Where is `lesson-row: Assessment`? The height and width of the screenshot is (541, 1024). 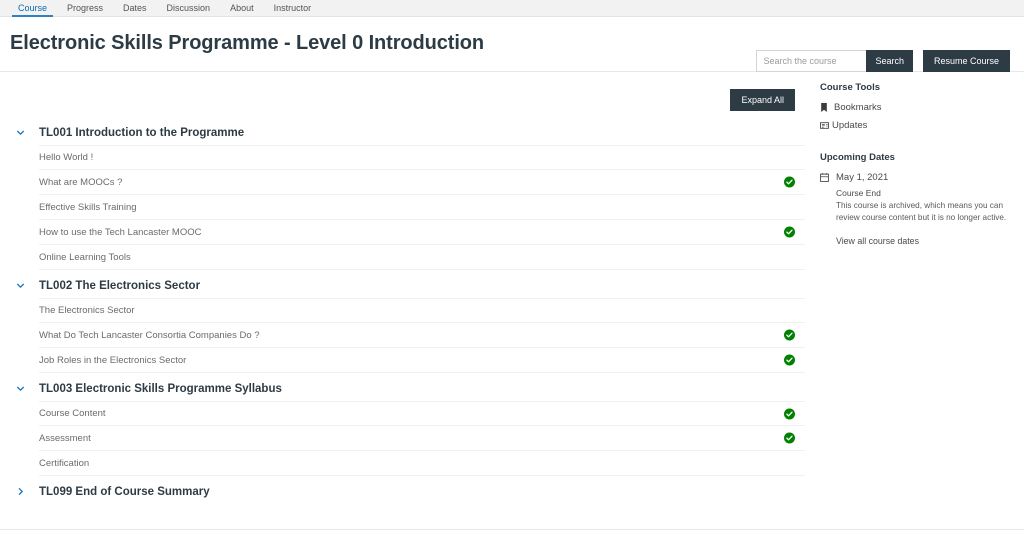
lesson-row: Assessment is located at coordinates (422, 438).